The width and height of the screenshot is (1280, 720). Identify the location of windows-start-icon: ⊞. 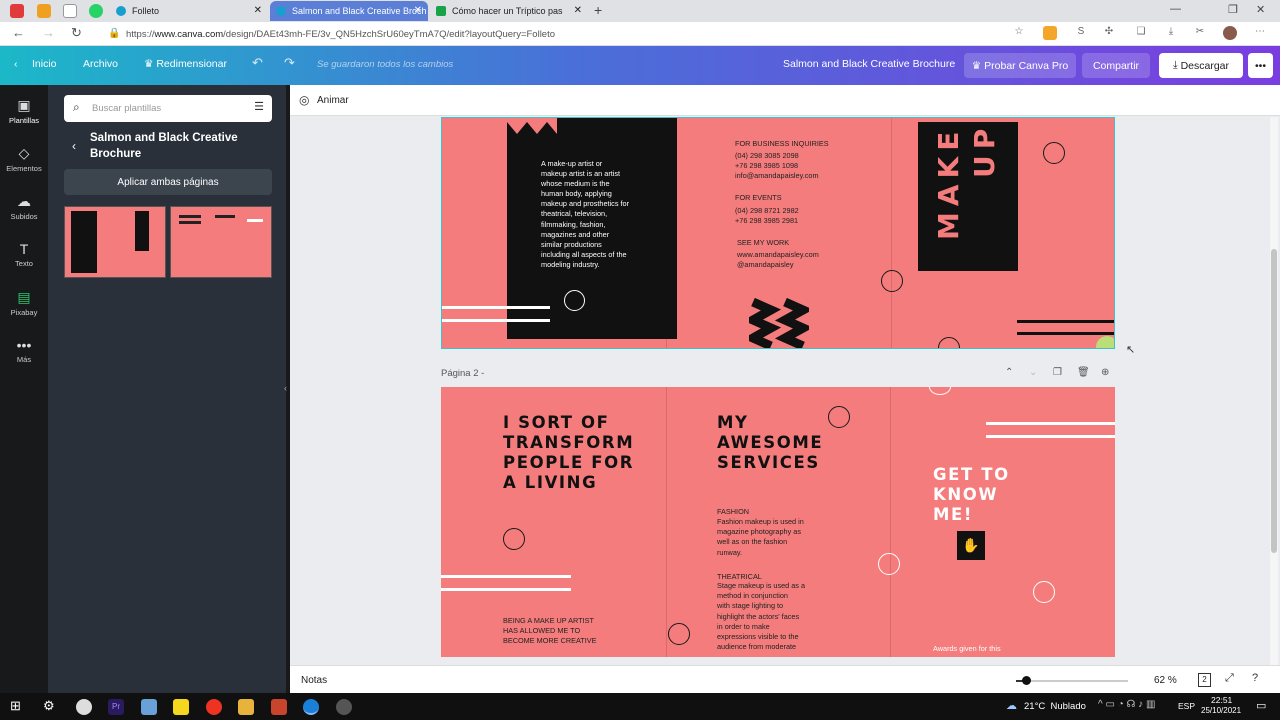
(15, 706).